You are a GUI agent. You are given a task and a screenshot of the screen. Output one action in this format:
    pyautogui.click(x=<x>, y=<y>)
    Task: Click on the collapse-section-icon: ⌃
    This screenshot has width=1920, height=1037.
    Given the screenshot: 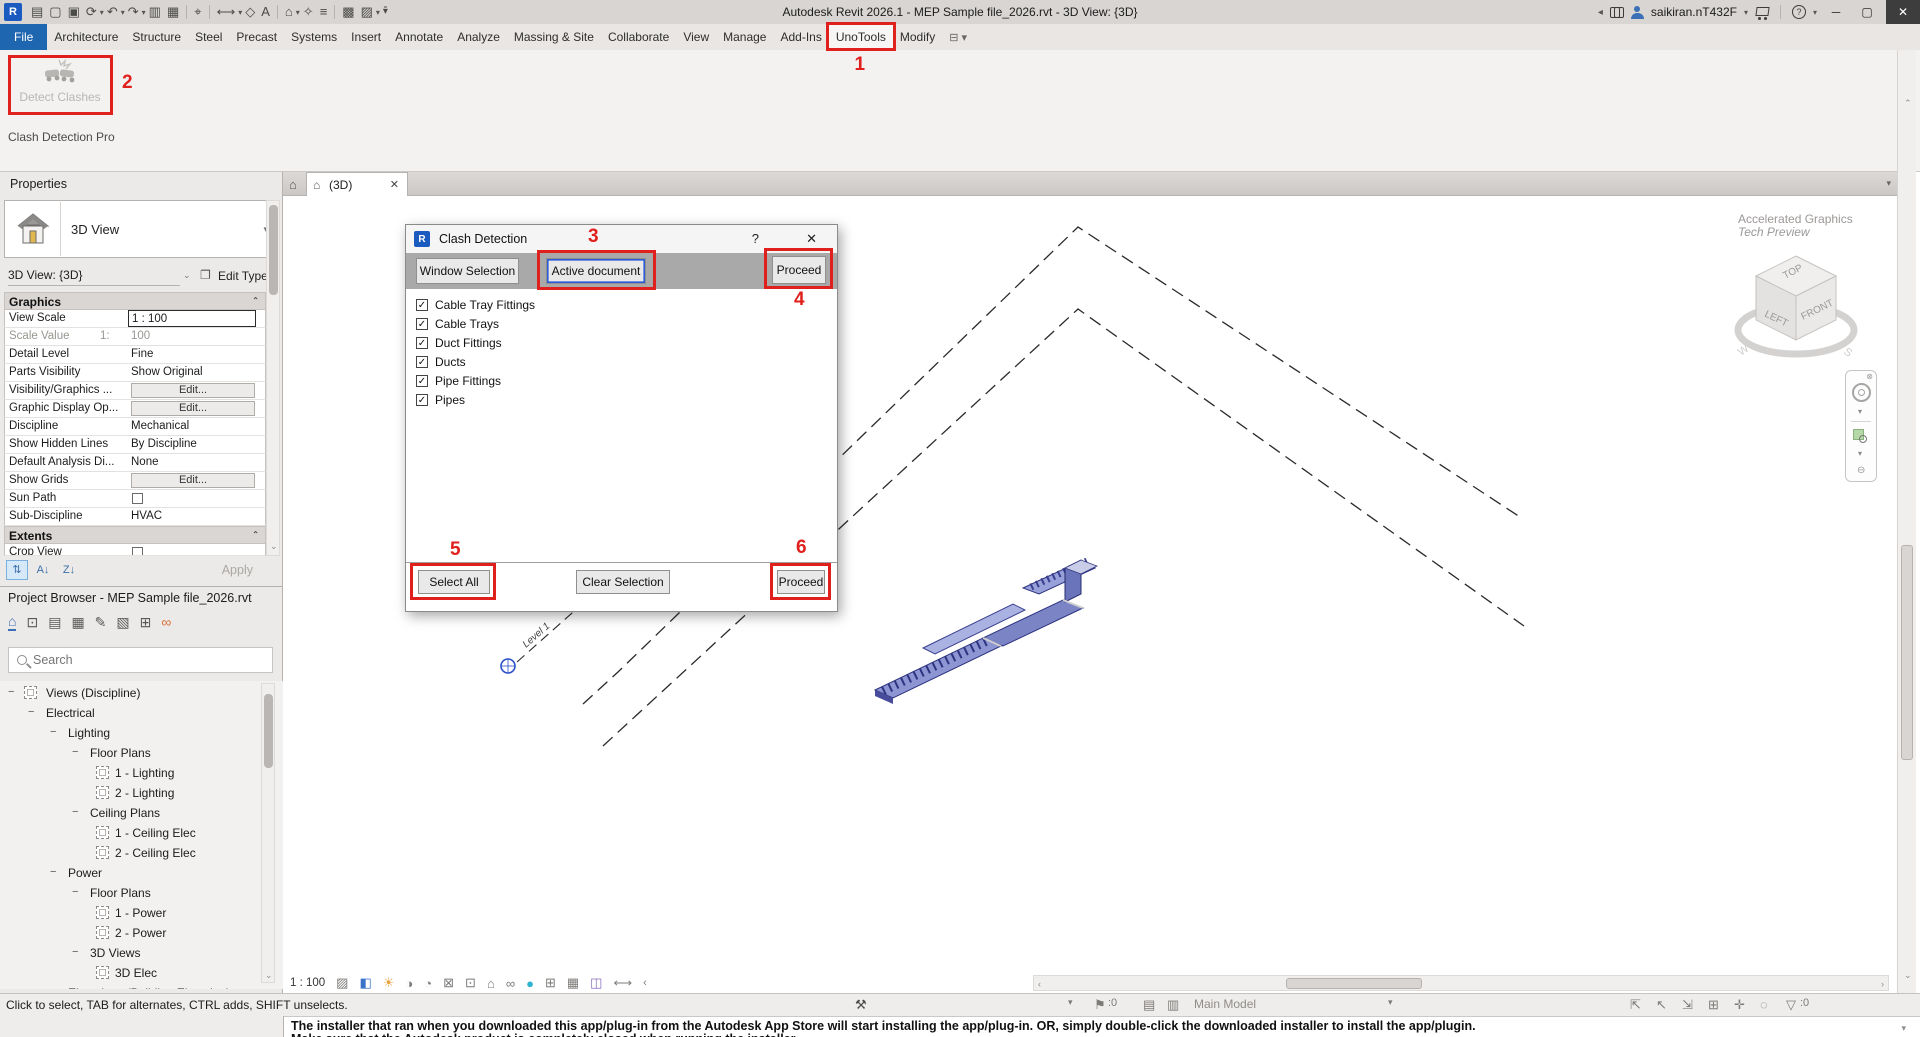 What is the action you would take?
    pyautogui.click(x=255, y=534)
    